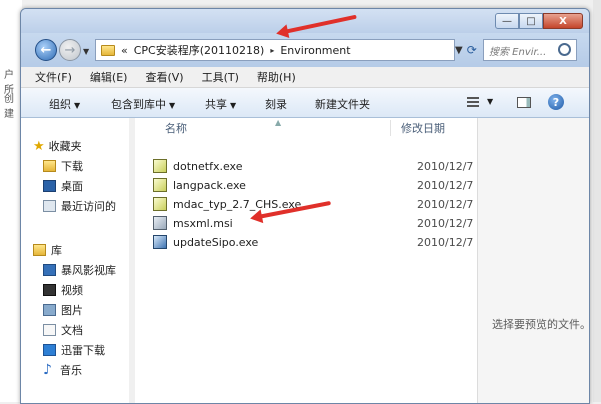 The height and width of the screenshot is (404, 601). I want to click on file-name: msxml.msi, so click(203, 223).